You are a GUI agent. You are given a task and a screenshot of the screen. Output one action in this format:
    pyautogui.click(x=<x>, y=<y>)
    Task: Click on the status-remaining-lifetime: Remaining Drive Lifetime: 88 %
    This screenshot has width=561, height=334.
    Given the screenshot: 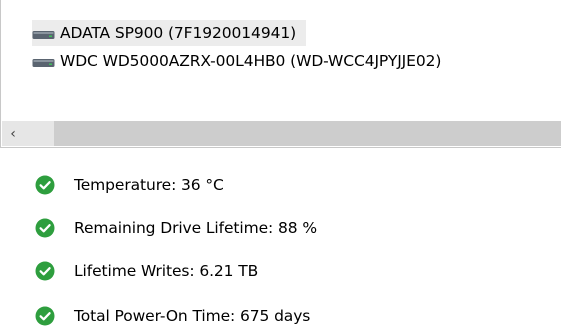 What is the action you would take?
    pyautogui.click(x=176, y=228)
    